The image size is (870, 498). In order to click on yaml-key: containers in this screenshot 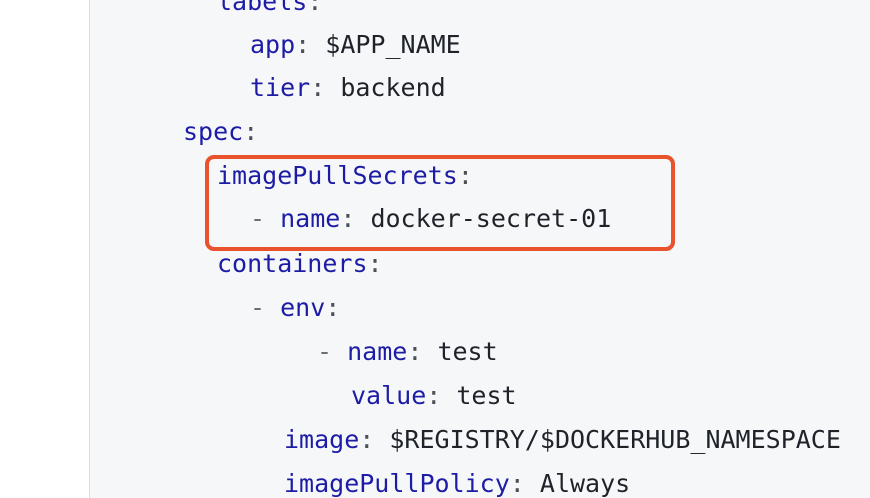, I will do `click(292, 263)`.